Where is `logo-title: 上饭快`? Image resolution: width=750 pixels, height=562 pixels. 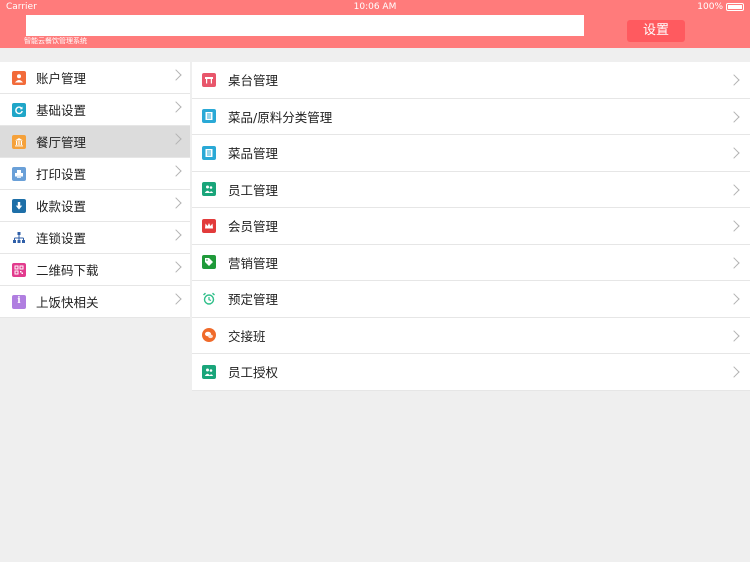
logo-title: 上饭快 is located at coordinates (65, 26).